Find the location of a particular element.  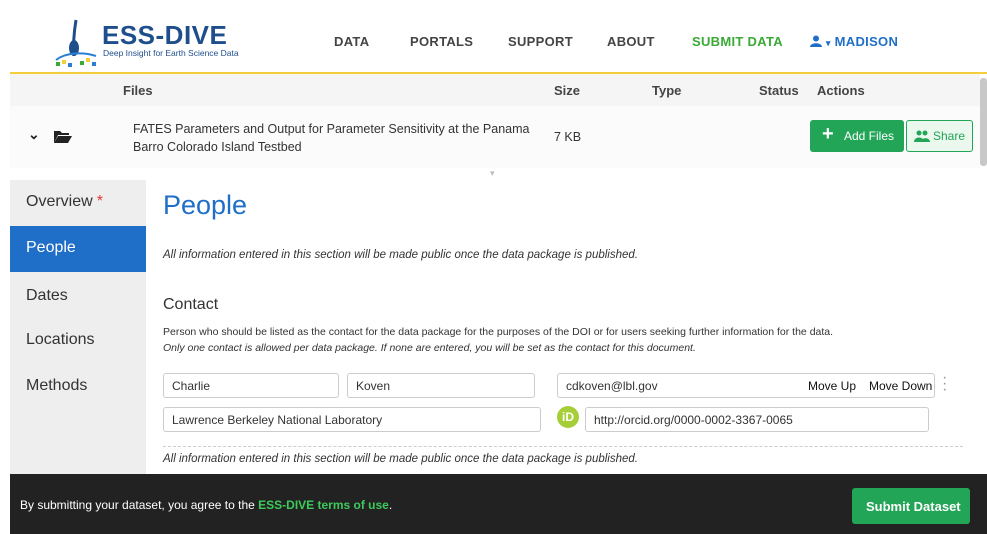

caret-down-icon: ▾ is located at coordinates (828, 43).